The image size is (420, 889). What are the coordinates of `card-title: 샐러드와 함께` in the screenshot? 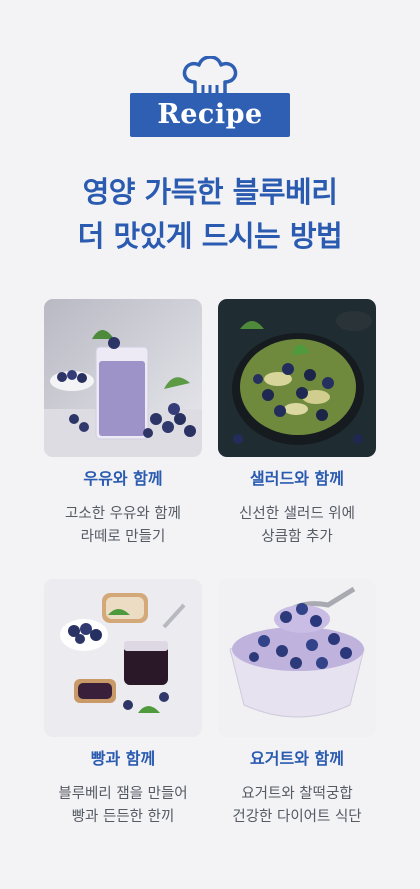 It's located at (297, 478).